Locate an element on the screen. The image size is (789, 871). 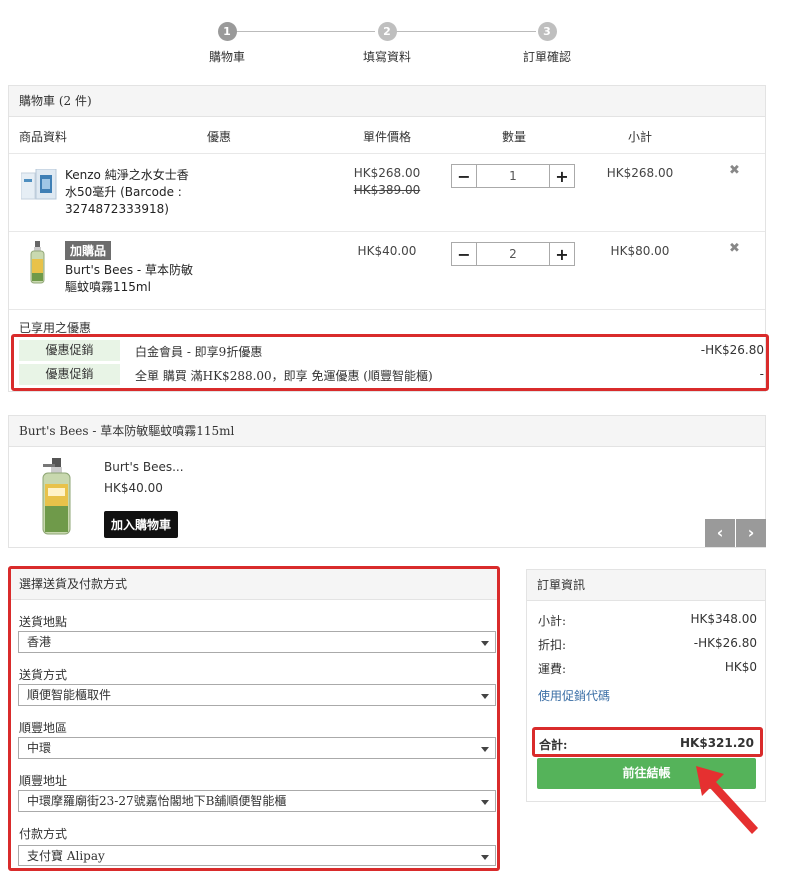
payment-method-select: 支付寶 Alipay is located at coordinates (257, 855).